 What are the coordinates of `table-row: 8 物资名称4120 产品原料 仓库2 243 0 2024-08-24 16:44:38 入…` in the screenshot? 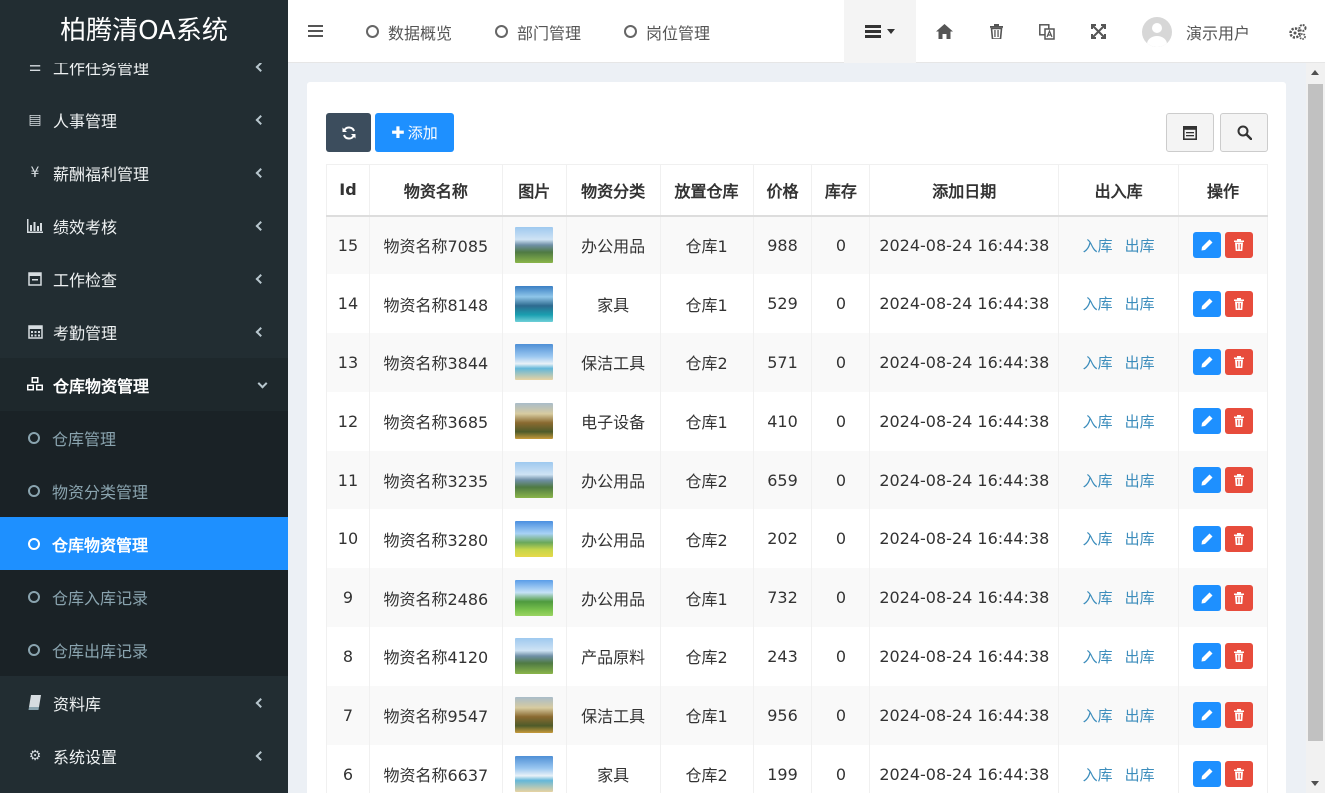 It's located at (797, 656).